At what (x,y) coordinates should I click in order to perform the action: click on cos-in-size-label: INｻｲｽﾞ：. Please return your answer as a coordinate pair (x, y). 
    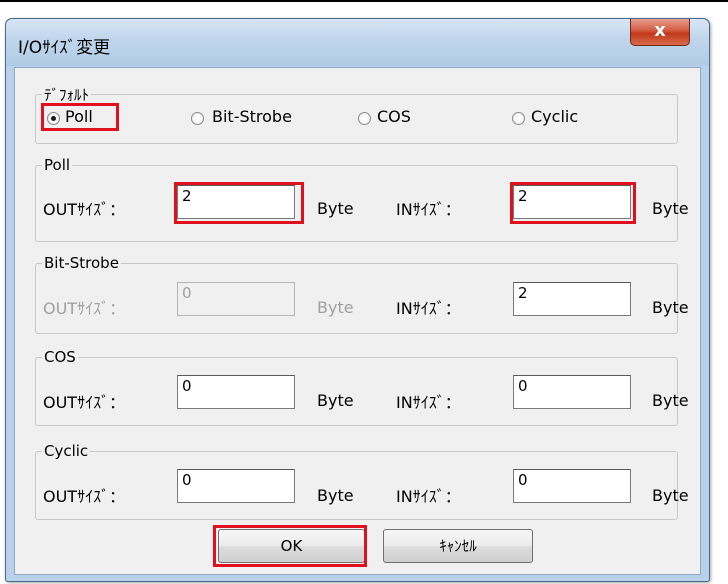
    Looking at the image, I should click on (428, 402).